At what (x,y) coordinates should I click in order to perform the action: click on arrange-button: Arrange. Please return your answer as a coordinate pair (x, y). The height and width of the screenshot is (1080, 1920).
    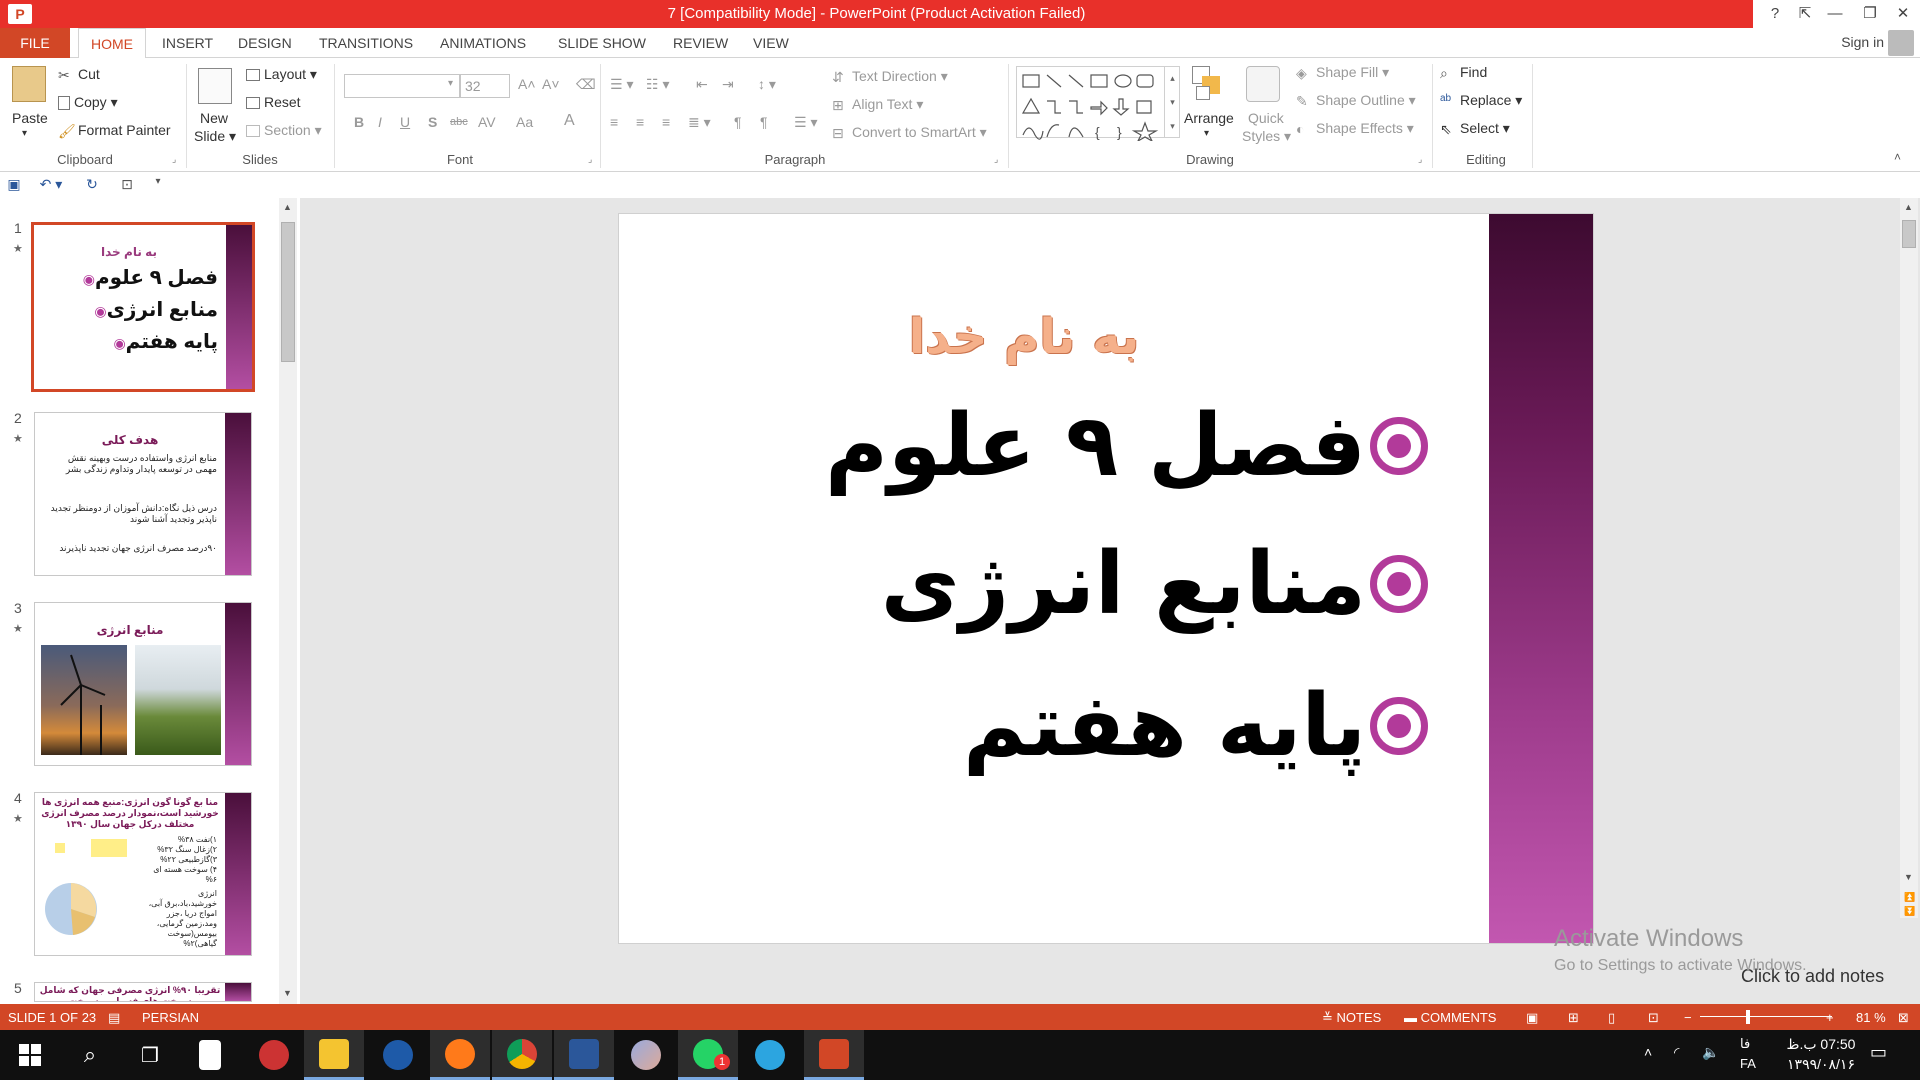
    Looking at the image, I should click on (1209, 118).